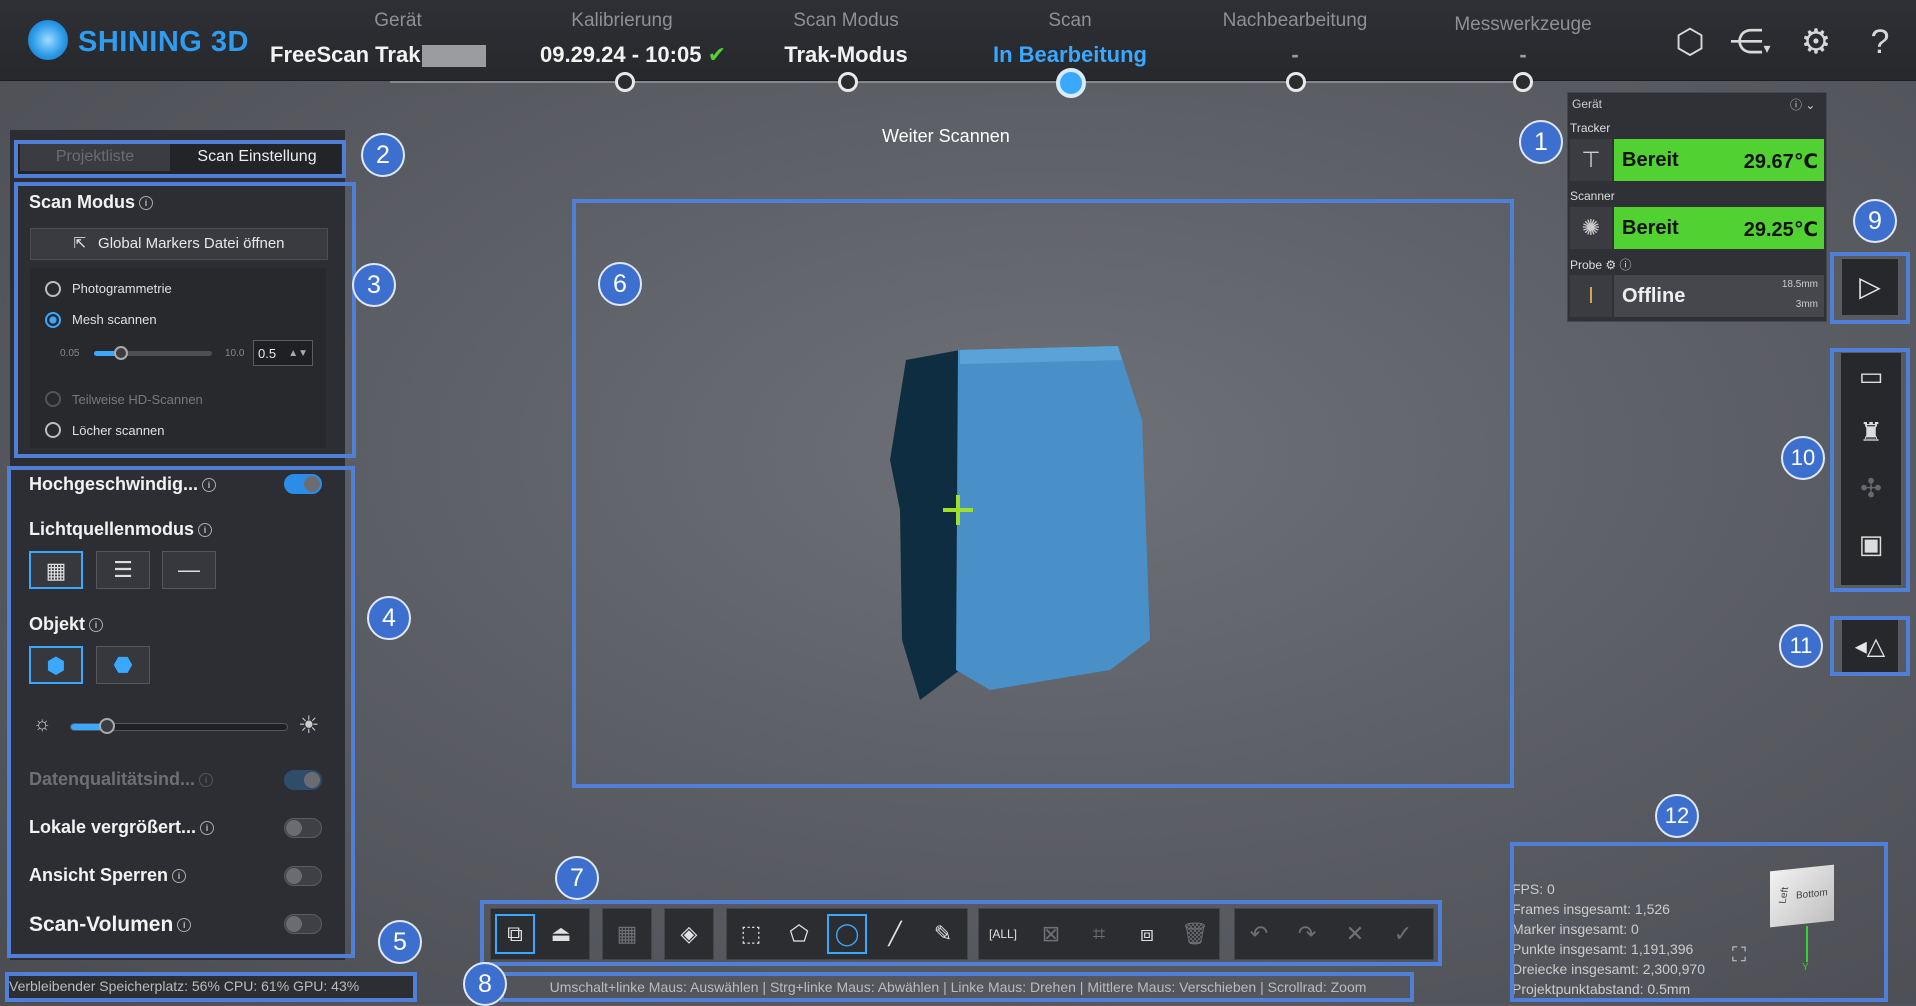  I want to click on callout-10: 10, so click(1803, 458).